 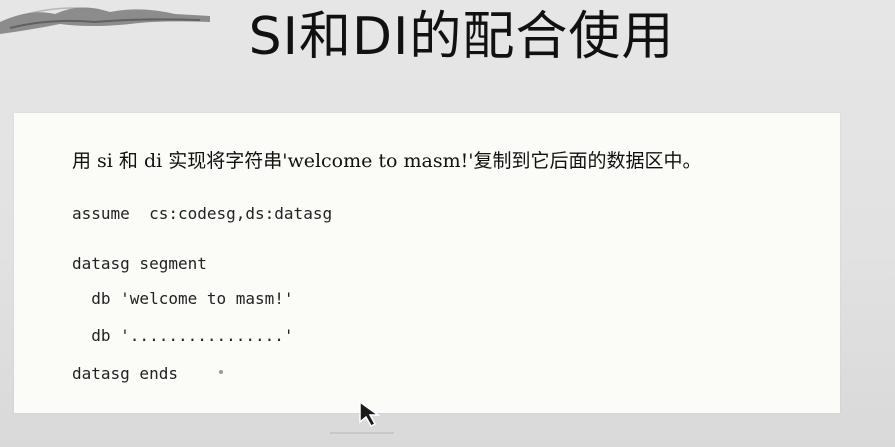 I want to click on code-line: assume cs:codesg,ds:datasg, so click(x=202, y=213).